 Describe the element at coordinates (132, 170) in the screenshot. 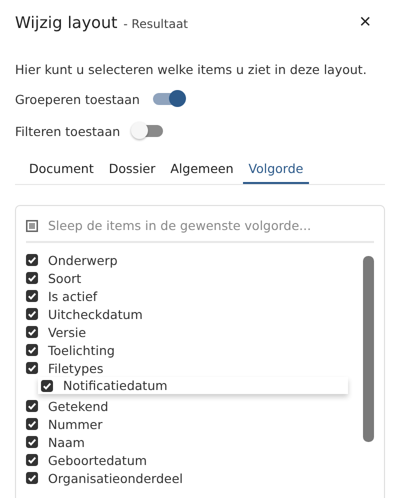

I see `tab: Dossier` at that location.